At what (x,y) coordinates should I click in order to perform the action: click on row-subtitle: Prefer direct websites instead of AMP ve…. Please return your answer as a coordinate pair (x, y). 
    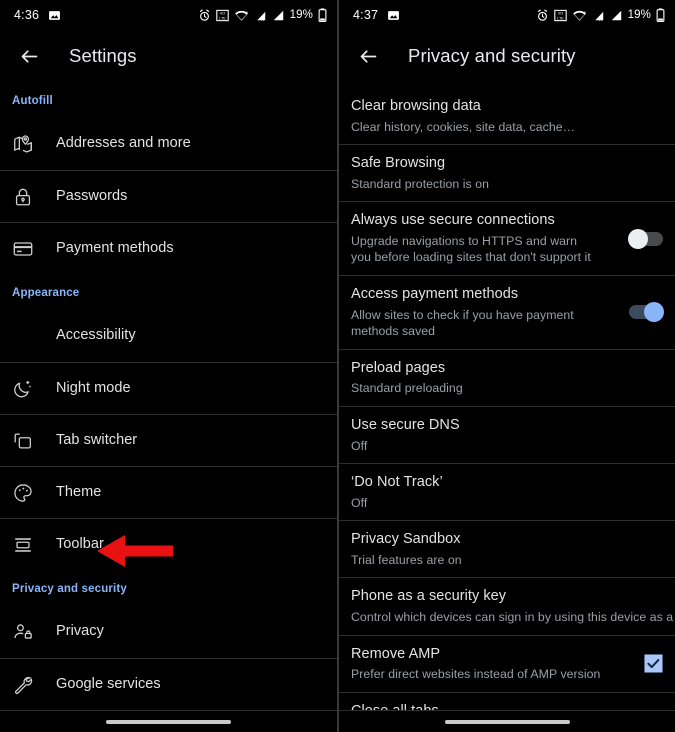
    Looking at the image, I should click on (476, 674).